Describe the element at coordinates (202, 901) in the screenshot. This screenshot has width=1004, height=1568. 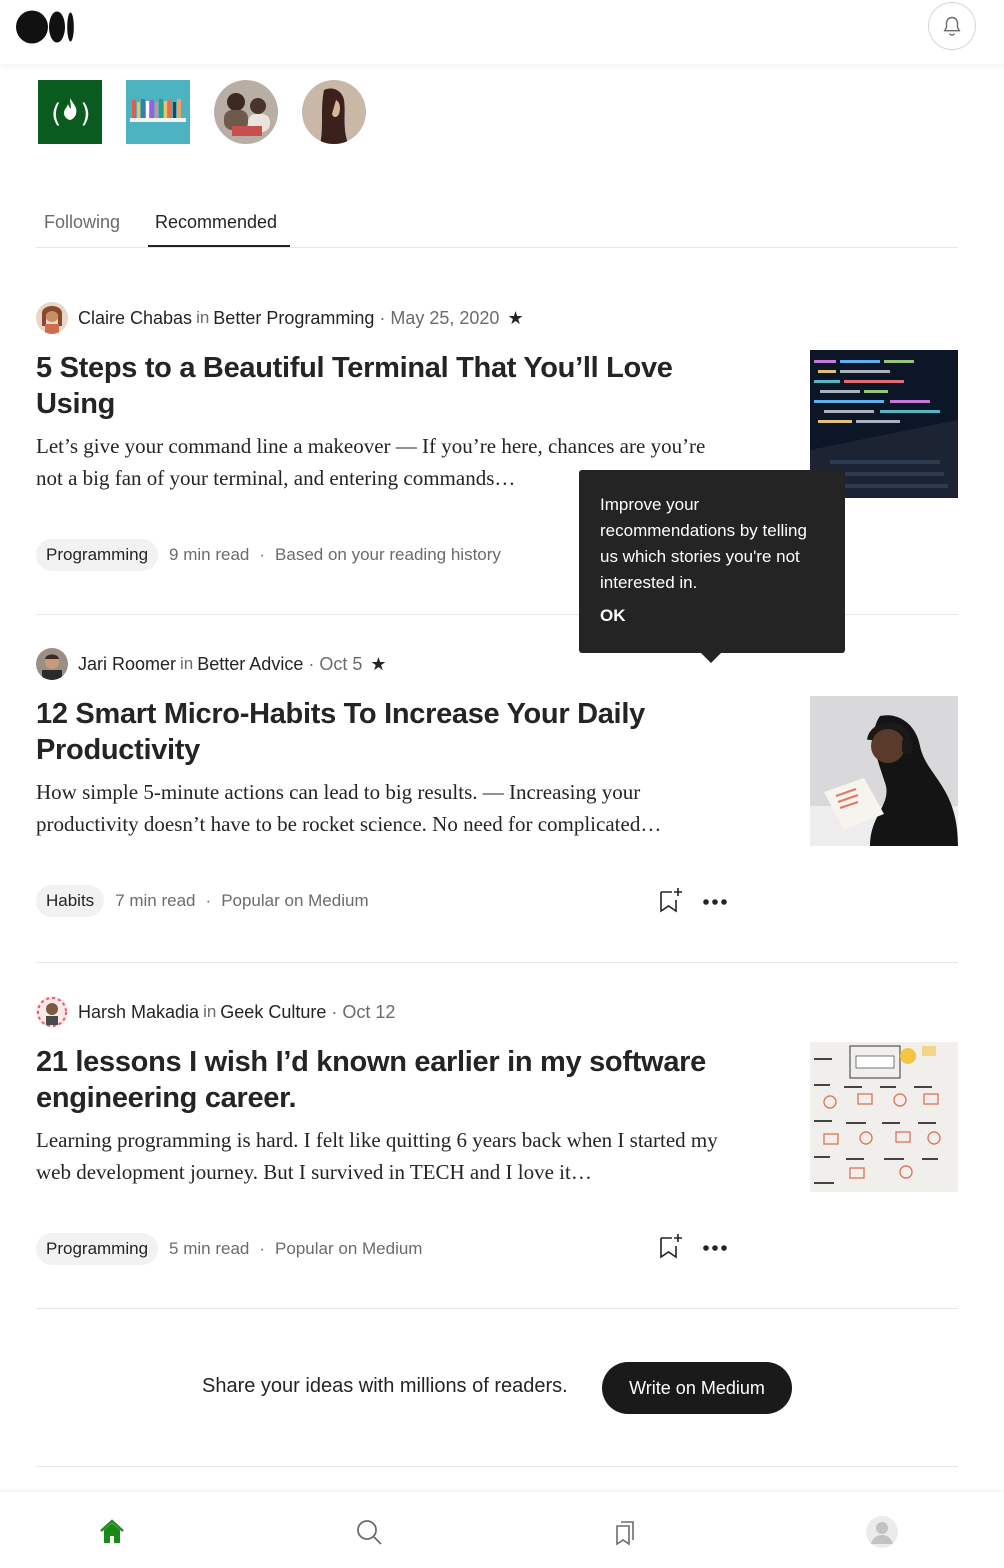
I see `article-footer: Habits 7 min read · Popular on Medium` at that location.